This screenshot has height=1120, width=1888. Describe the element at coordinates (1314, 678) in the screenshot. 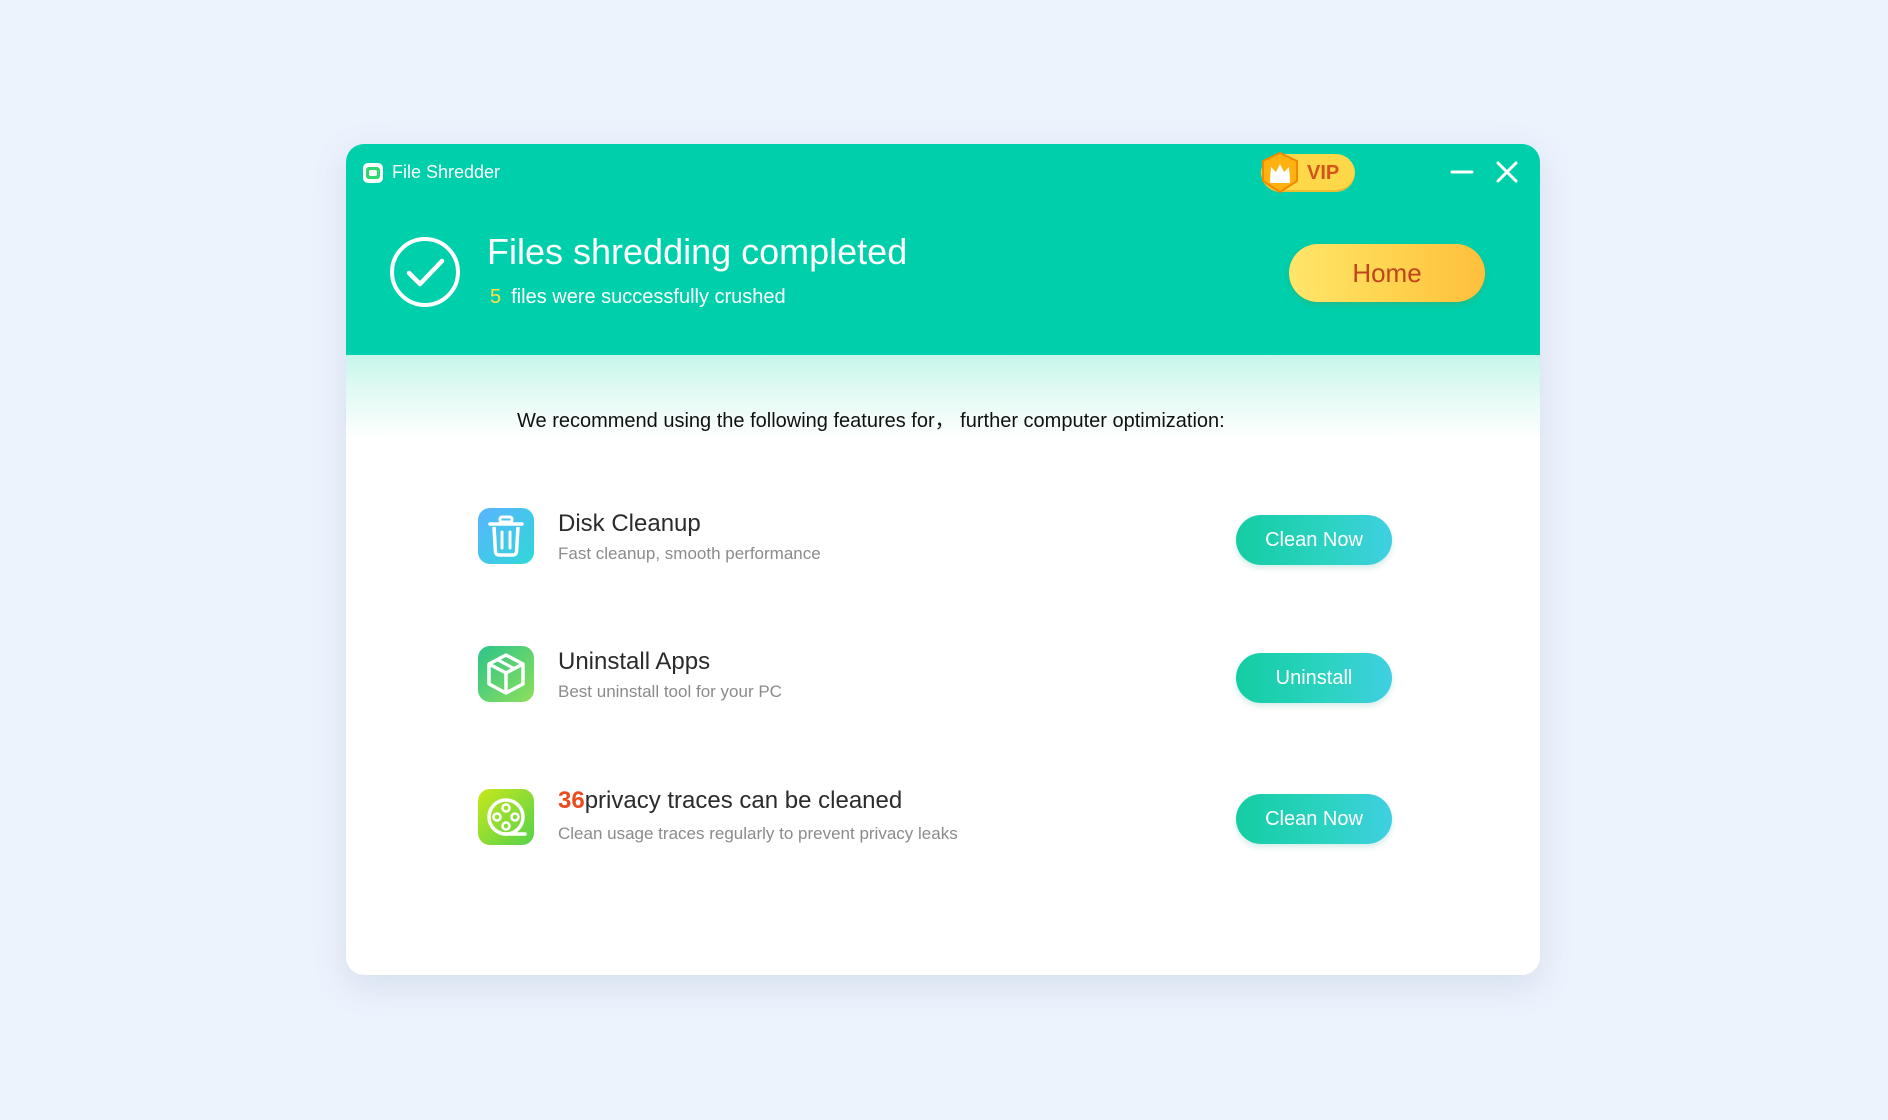

I see `uninstall-button: Uninstall` at that location.